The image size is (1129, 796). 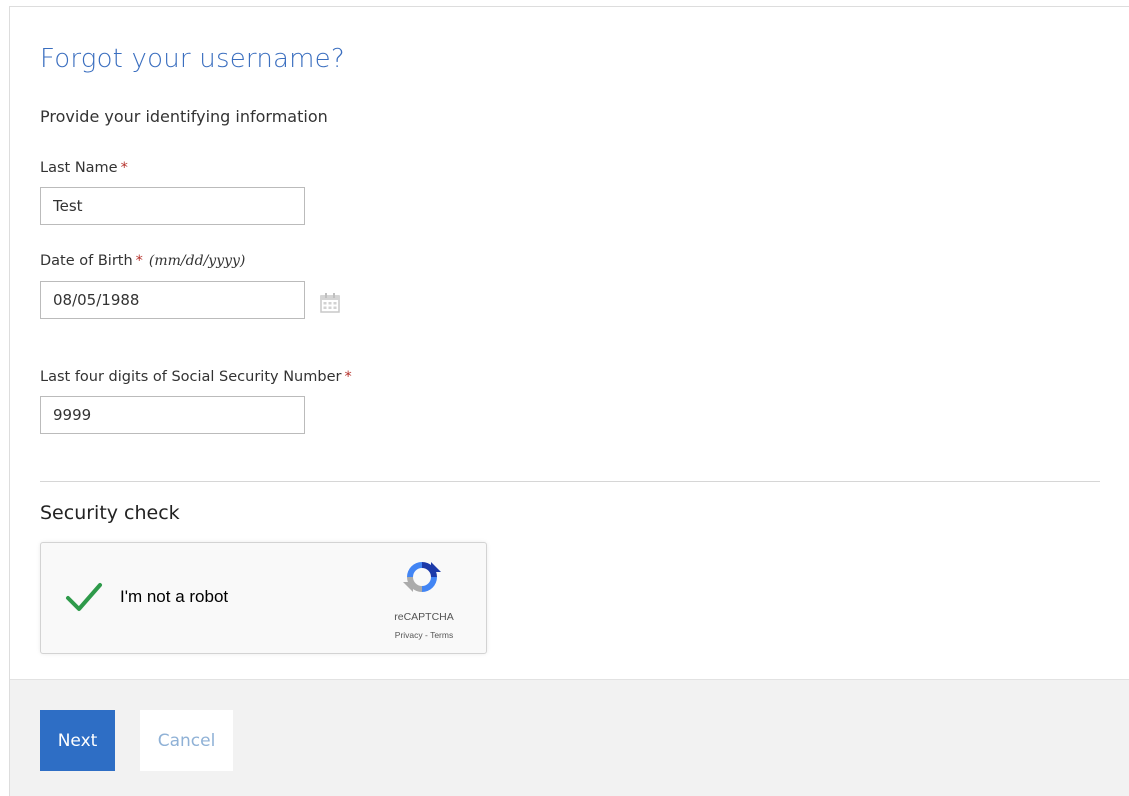 What do you see at coordinates (110, 513) in the screenshot?
I see `security-check-title: Security check` at bounding box center [110, 513].